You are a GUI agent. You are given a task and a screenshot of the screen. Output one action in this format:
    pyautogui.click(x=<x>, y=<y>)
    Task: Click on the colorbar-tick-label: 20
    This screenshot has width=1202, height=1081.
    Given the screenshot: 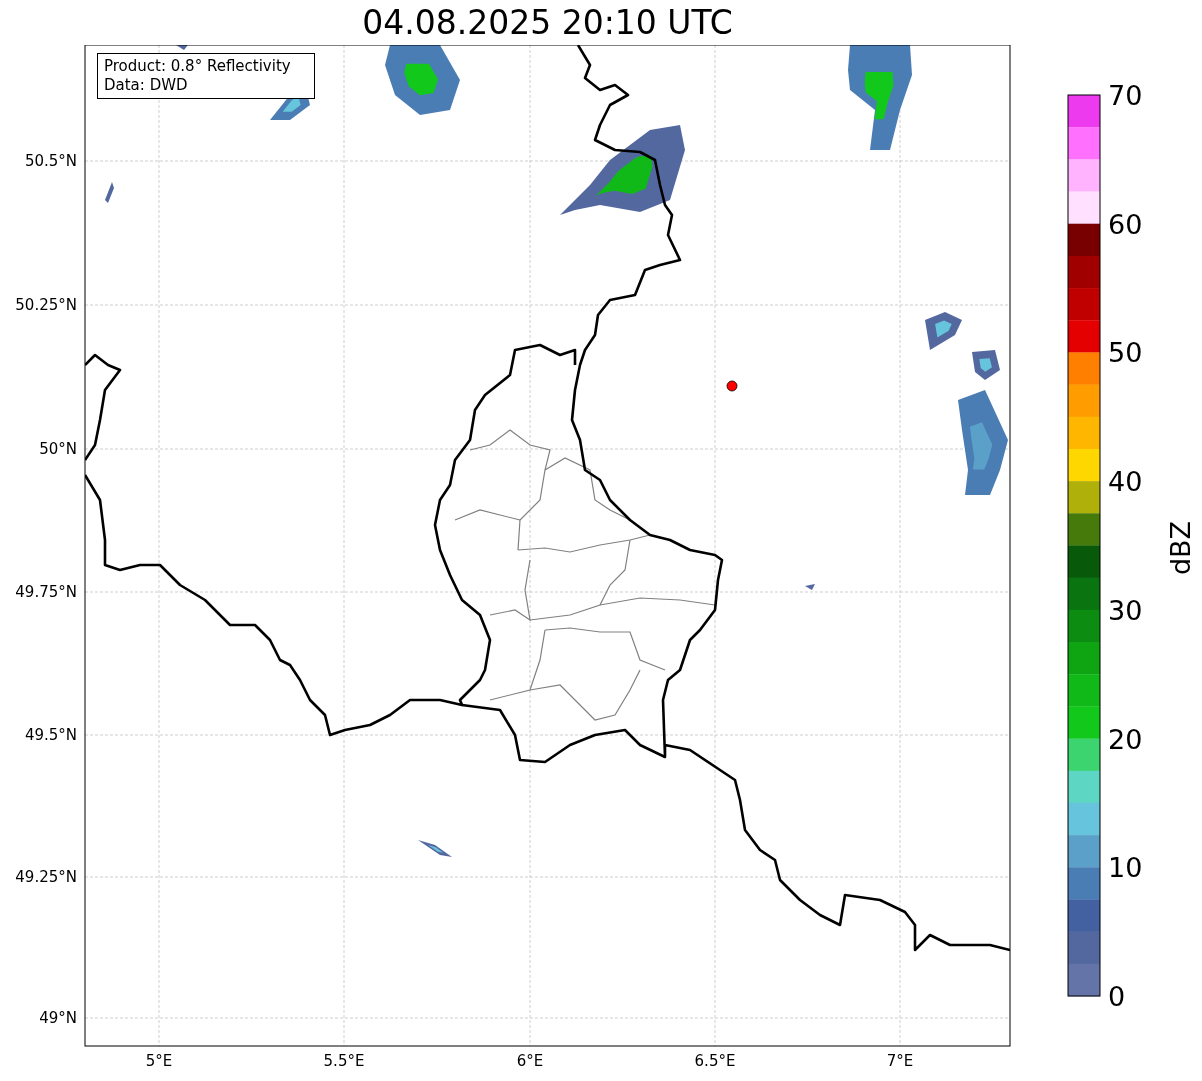 What is the action you would take?
    pyautogui.click(x=1125, y=739)
    